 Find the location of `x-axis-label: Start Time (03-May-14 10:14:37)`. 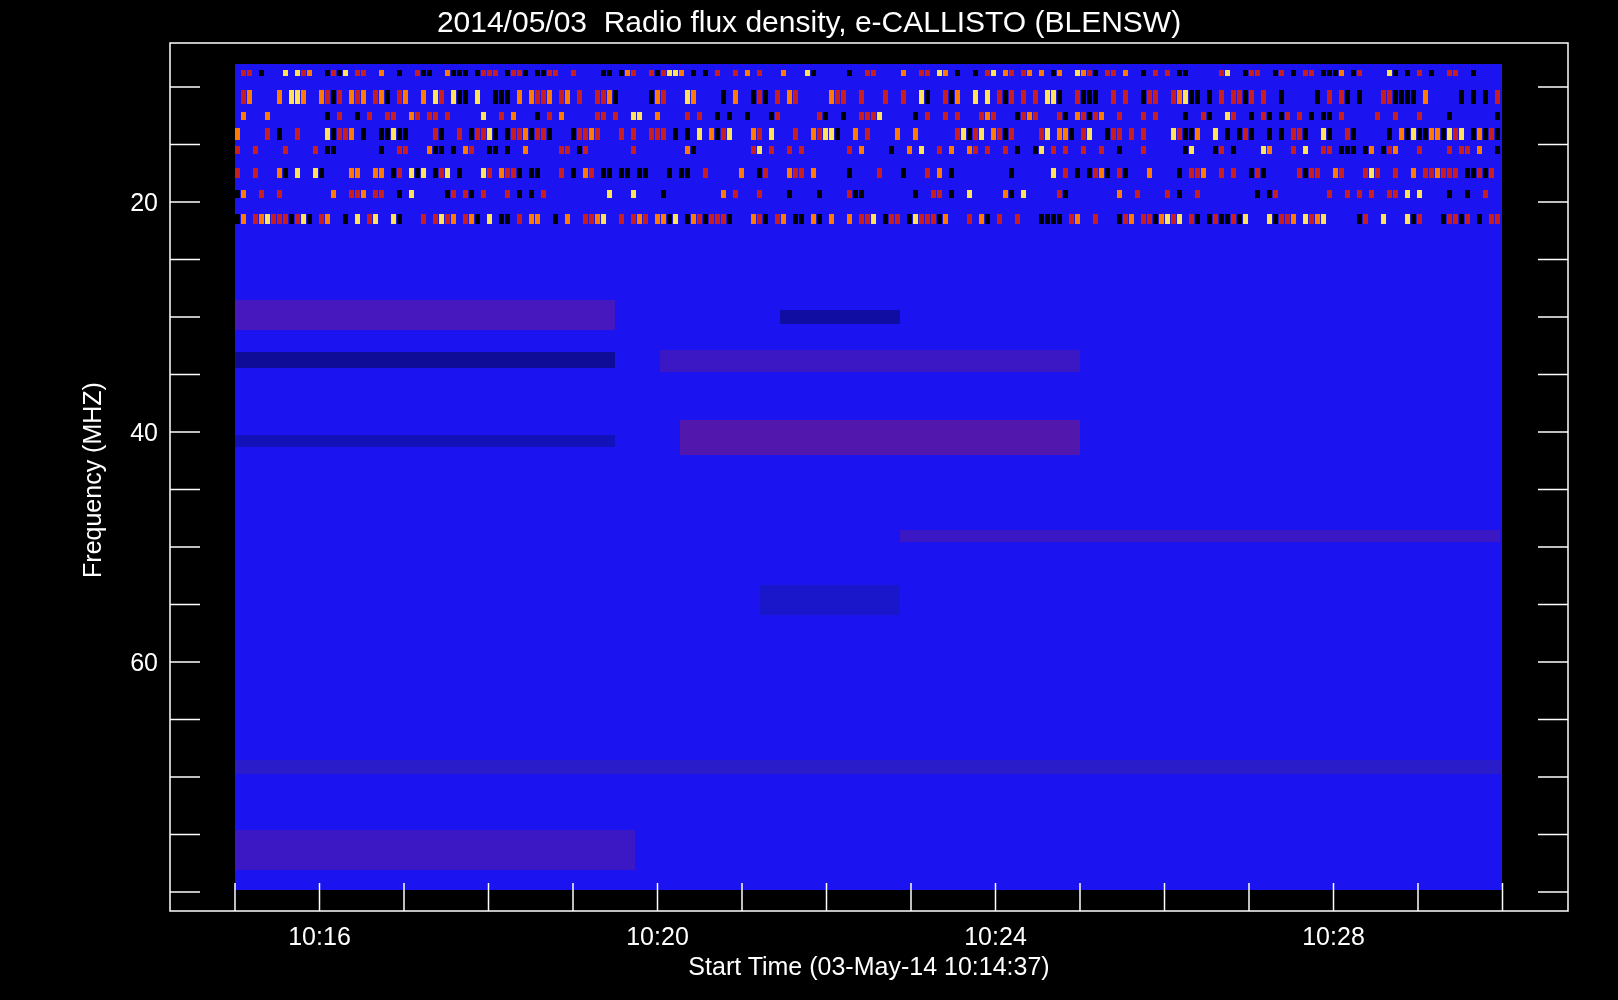

x-axis-label: Start Time (03-May-14 10:14:37) is located at coordinates (869, 966).